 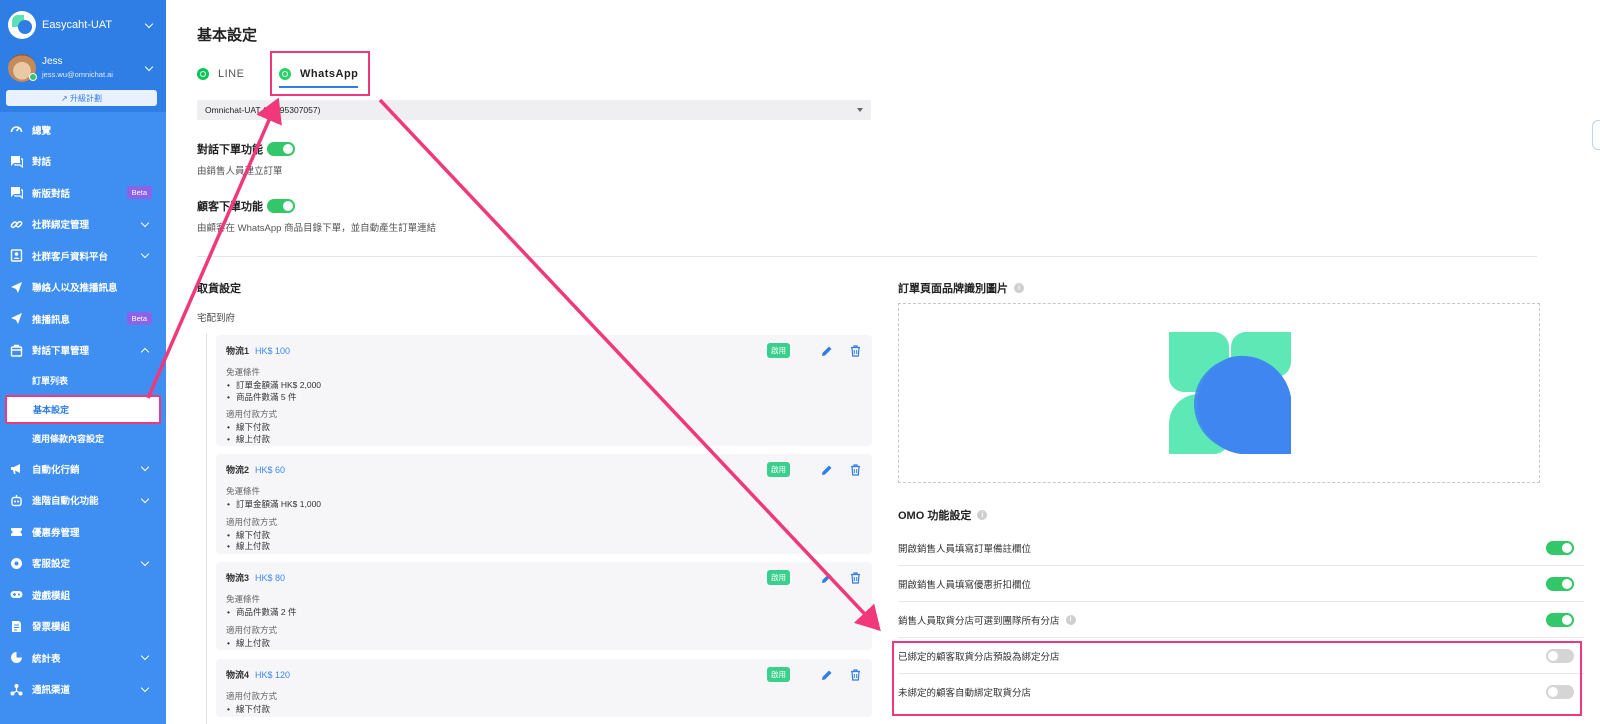 I want to click on side-panel-handle, so click(x=1596, y=135).